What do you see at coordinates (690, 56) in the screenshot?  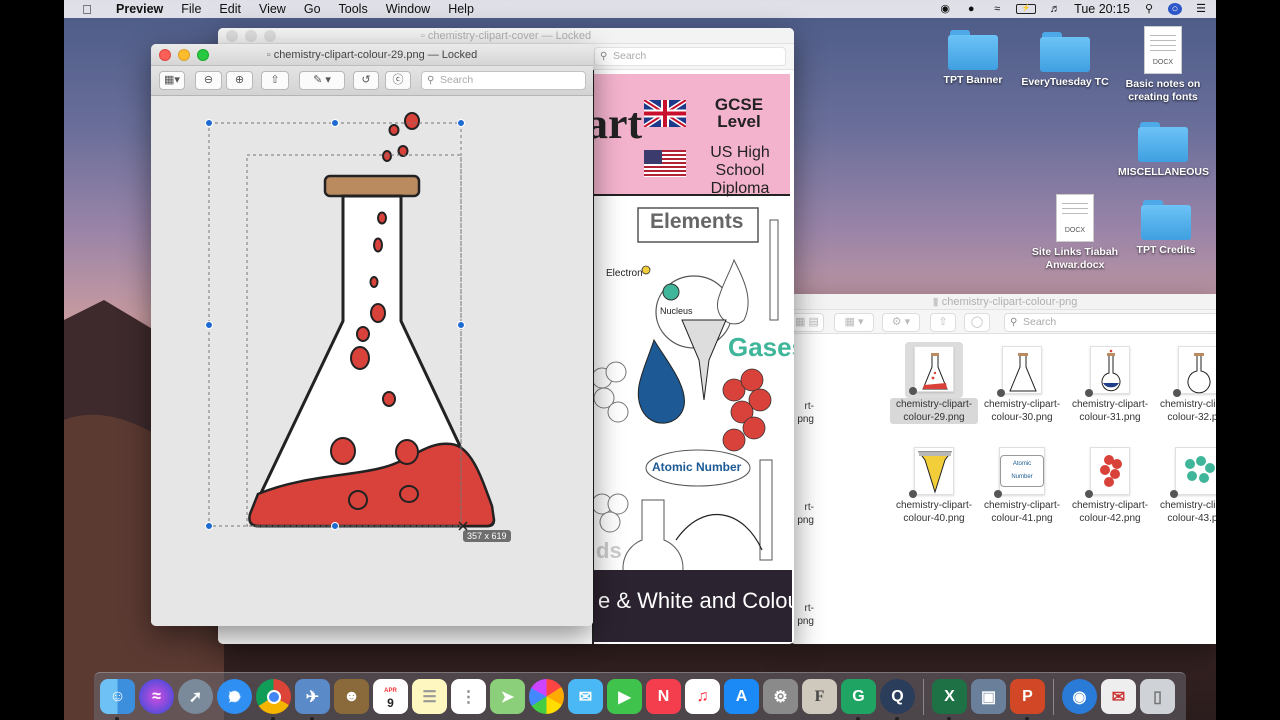 I see `cover-search-input: ⚲ Search` at bounding box center [690, 56].